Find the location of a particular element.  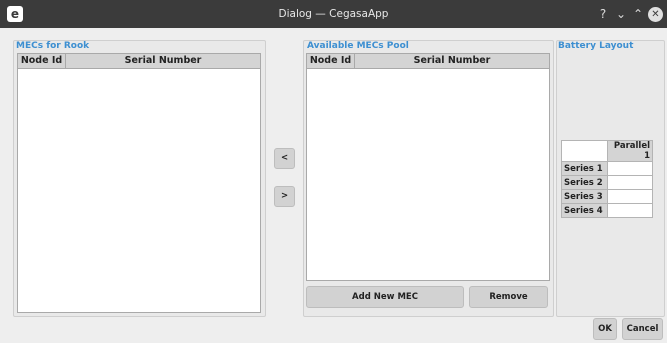

grid-row-series-2: Series 2 is located at coordinates (584, 182).